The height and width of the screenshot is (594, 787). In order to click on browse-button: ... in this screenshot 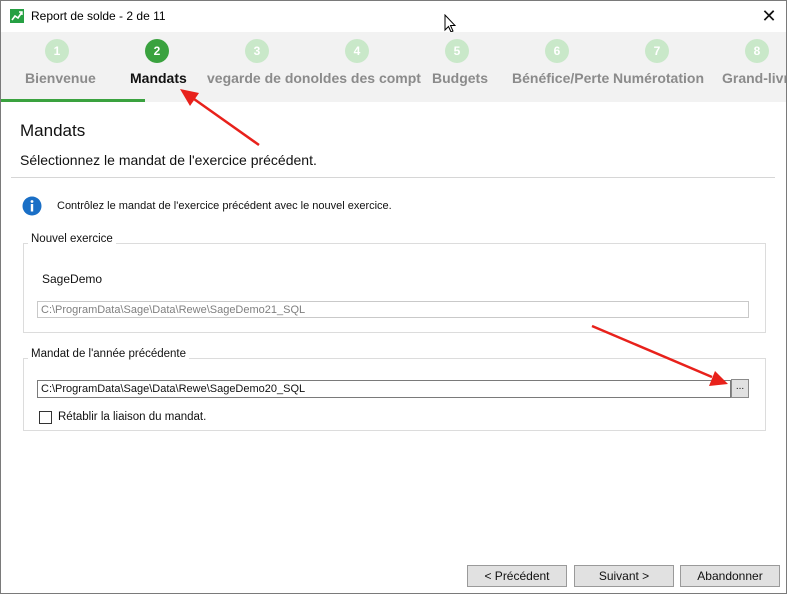, I will do `click(740, 388)`.